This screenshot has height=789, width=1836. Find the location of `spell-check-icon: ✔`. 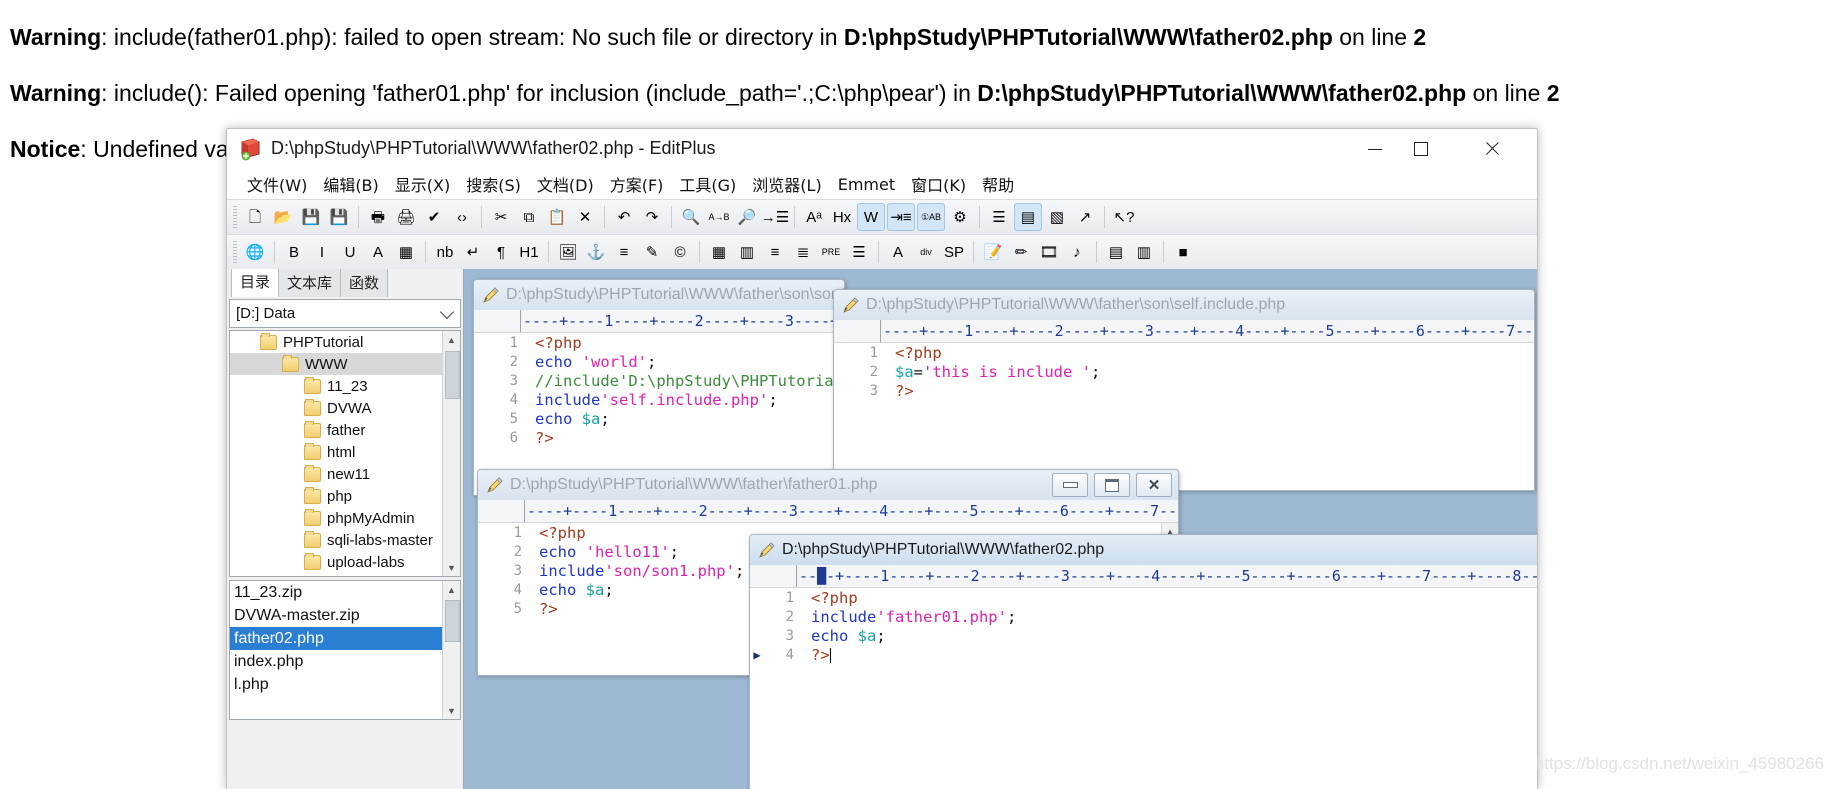

spell-check-icon: ✔ is located at coordinates (434, 217).